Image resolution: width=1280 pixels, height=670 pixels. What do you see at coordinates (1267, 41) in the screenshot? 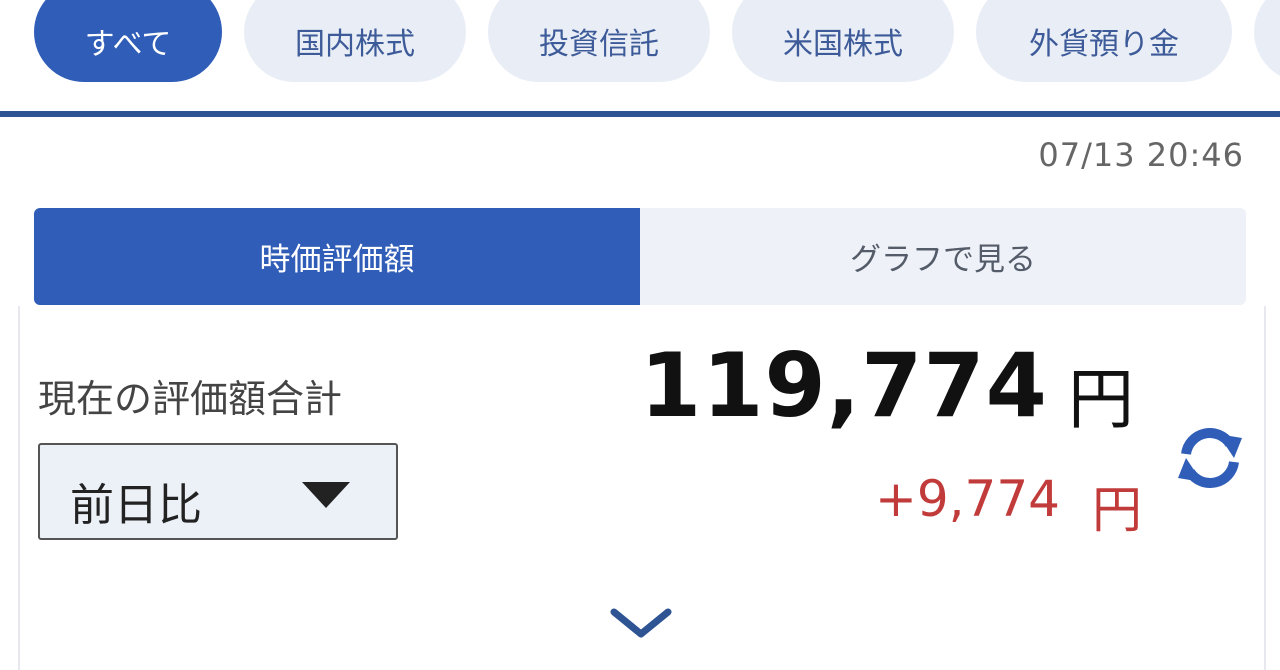
I see `tab-more-partial` at bounding box center [1267, 41].